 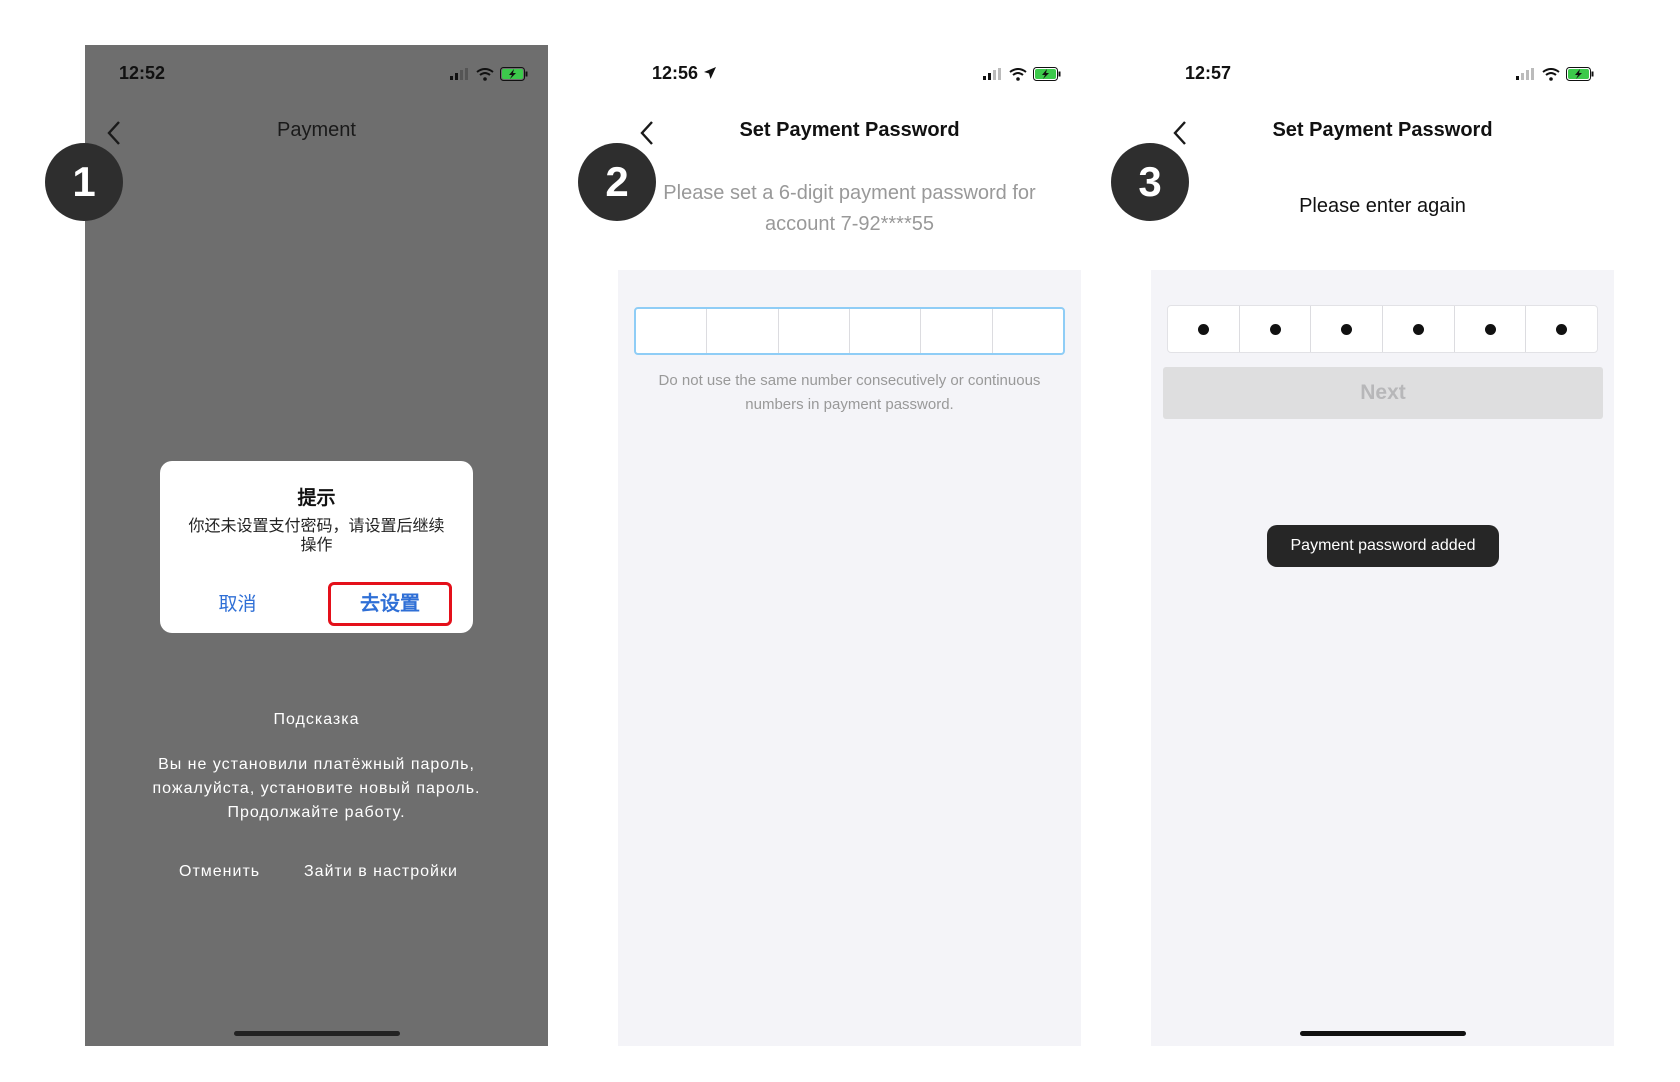 I want to click on toast-message: Payment password added, so click(x=1383, y=546).